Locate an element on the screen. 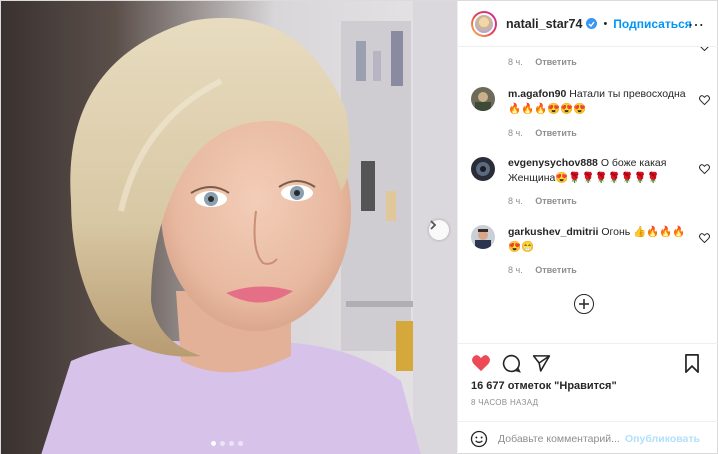  commenter-username: m.agafon90 is located at coordinates (537, 94).